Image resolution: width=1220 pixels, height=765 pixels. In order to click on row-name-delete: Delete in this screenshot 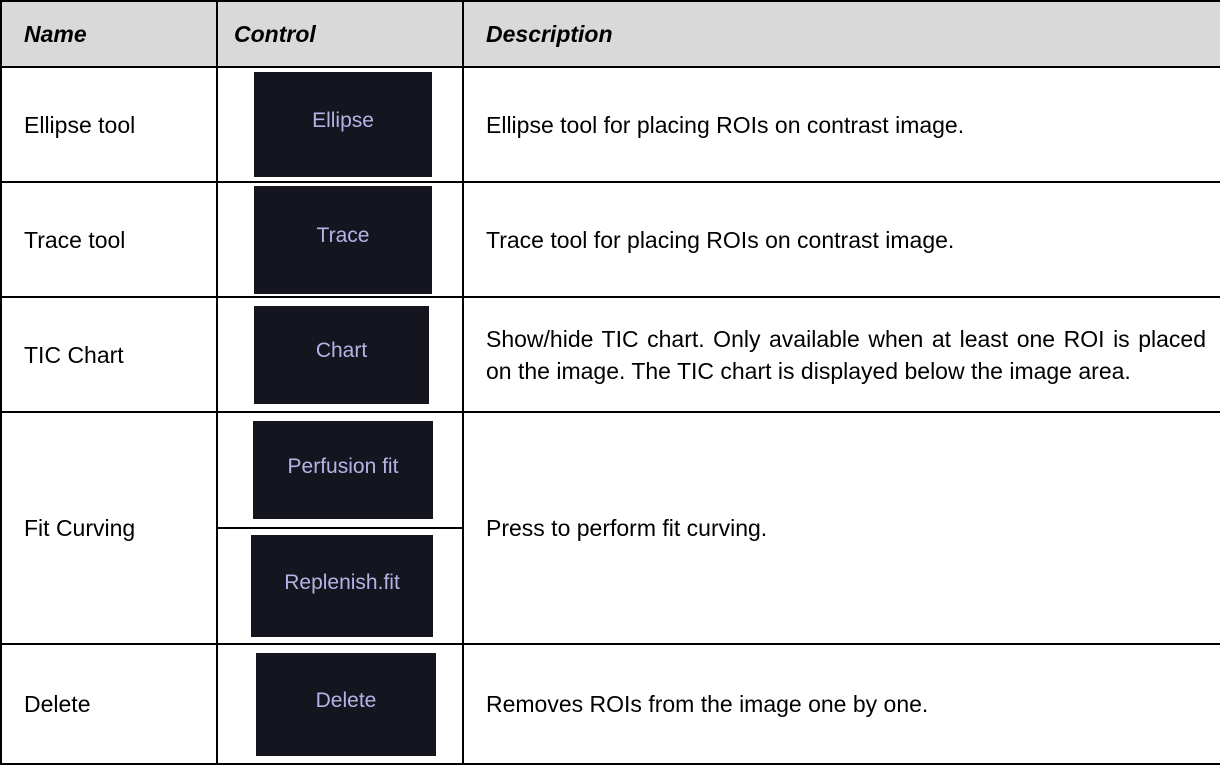, I will do `click(109, 704)`.